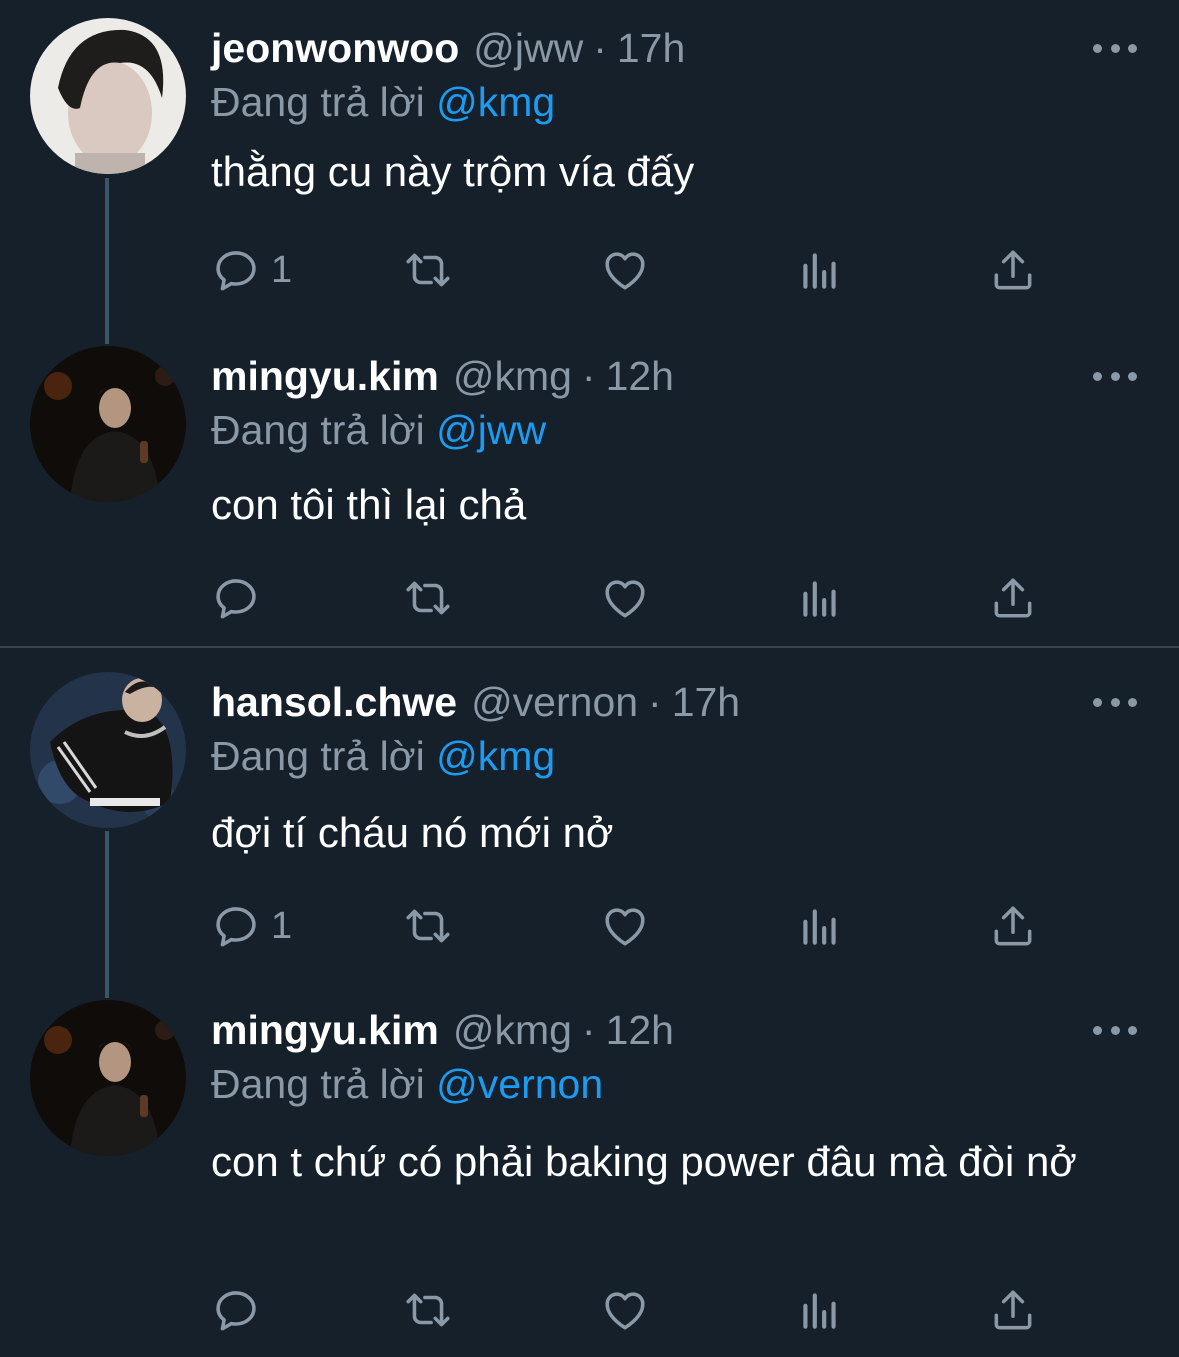 This screenshot has height=1357, width=1179. Describe the element at coordinates (554, 702) in the screenshot. I see `user-handle: @vernon` at that location.